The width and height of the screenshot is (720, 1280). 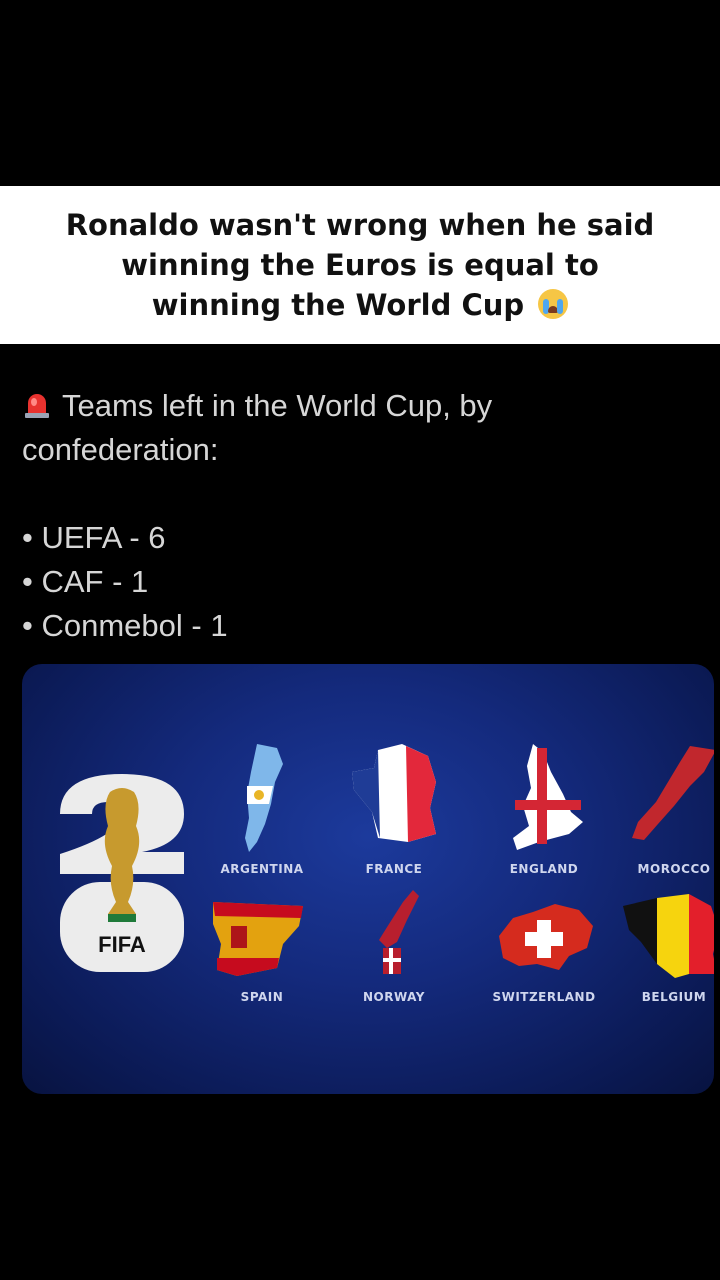 I want to click on caption-line-2: winning the Euros is equal to, so click(x=360, y=265).